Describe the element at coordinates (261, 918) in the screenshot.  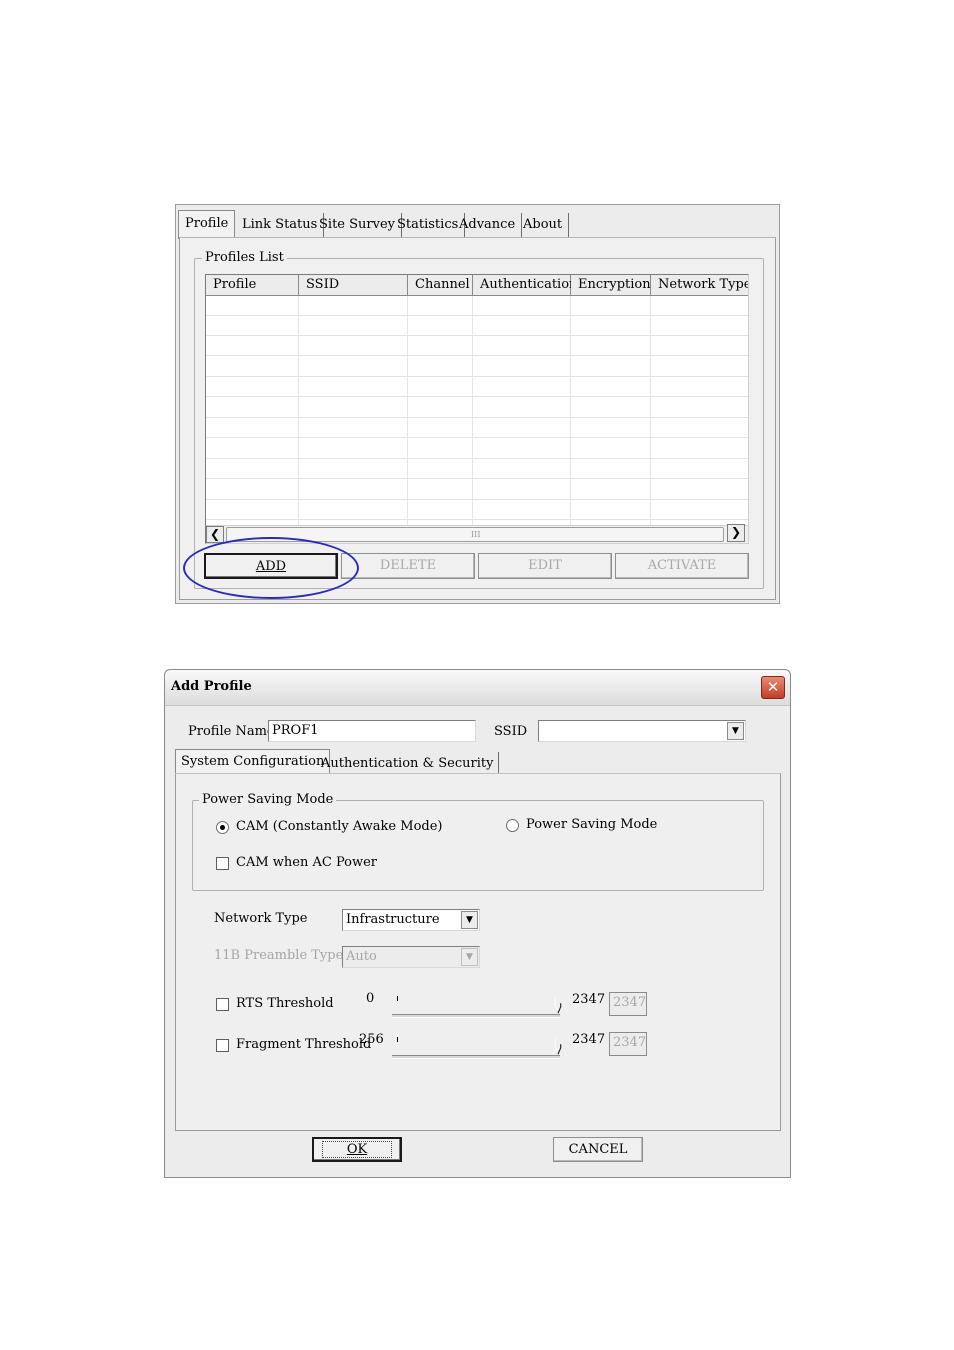
I see `network-type-label: Network Type` at that location.